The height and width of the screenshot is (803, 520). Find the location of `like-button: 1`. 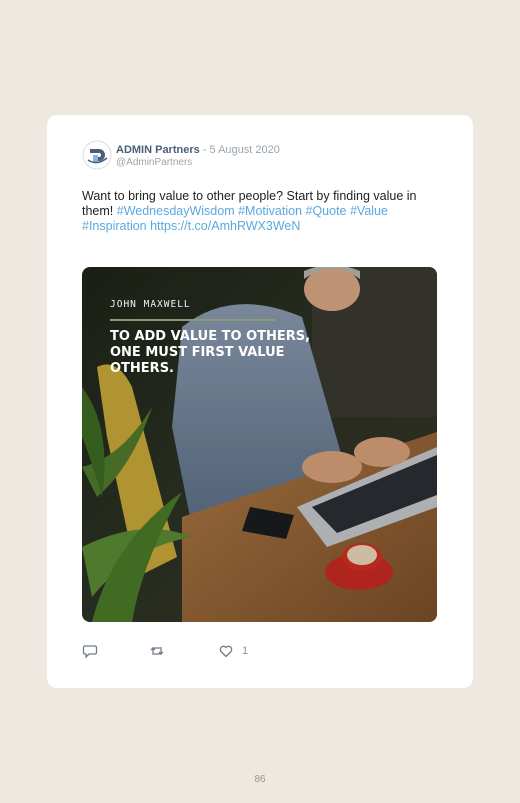

like-button: 1 is located at coordinates (233, 651).